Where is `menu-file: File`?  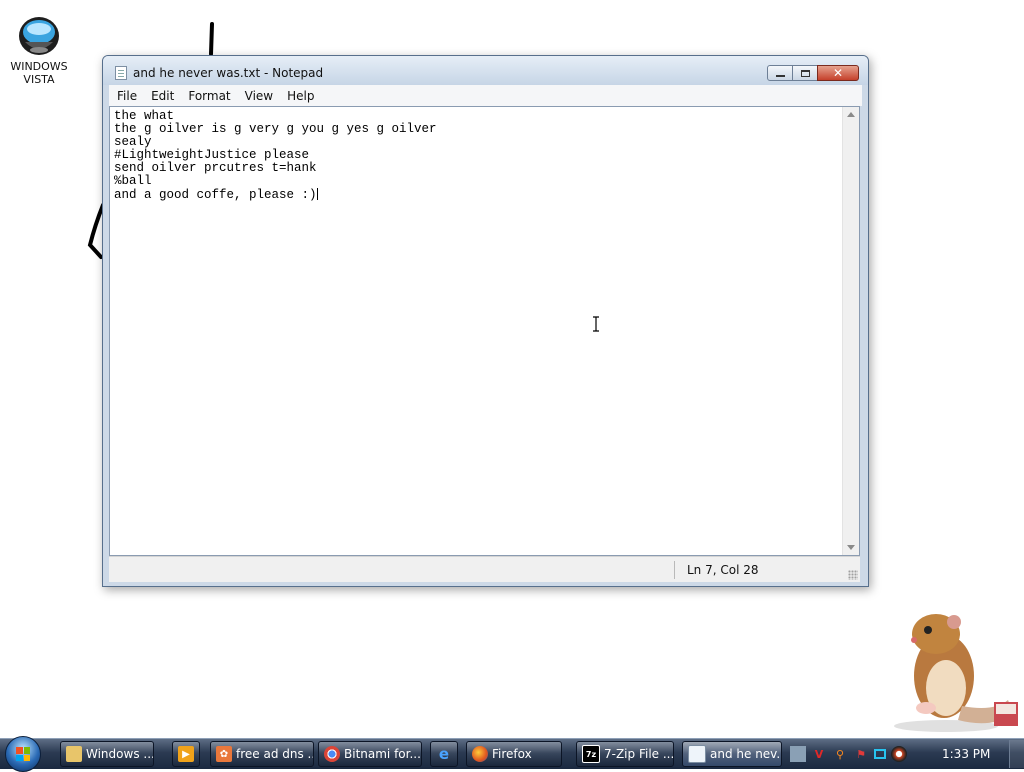 menu-file: File is located at coordinates (126, 96).